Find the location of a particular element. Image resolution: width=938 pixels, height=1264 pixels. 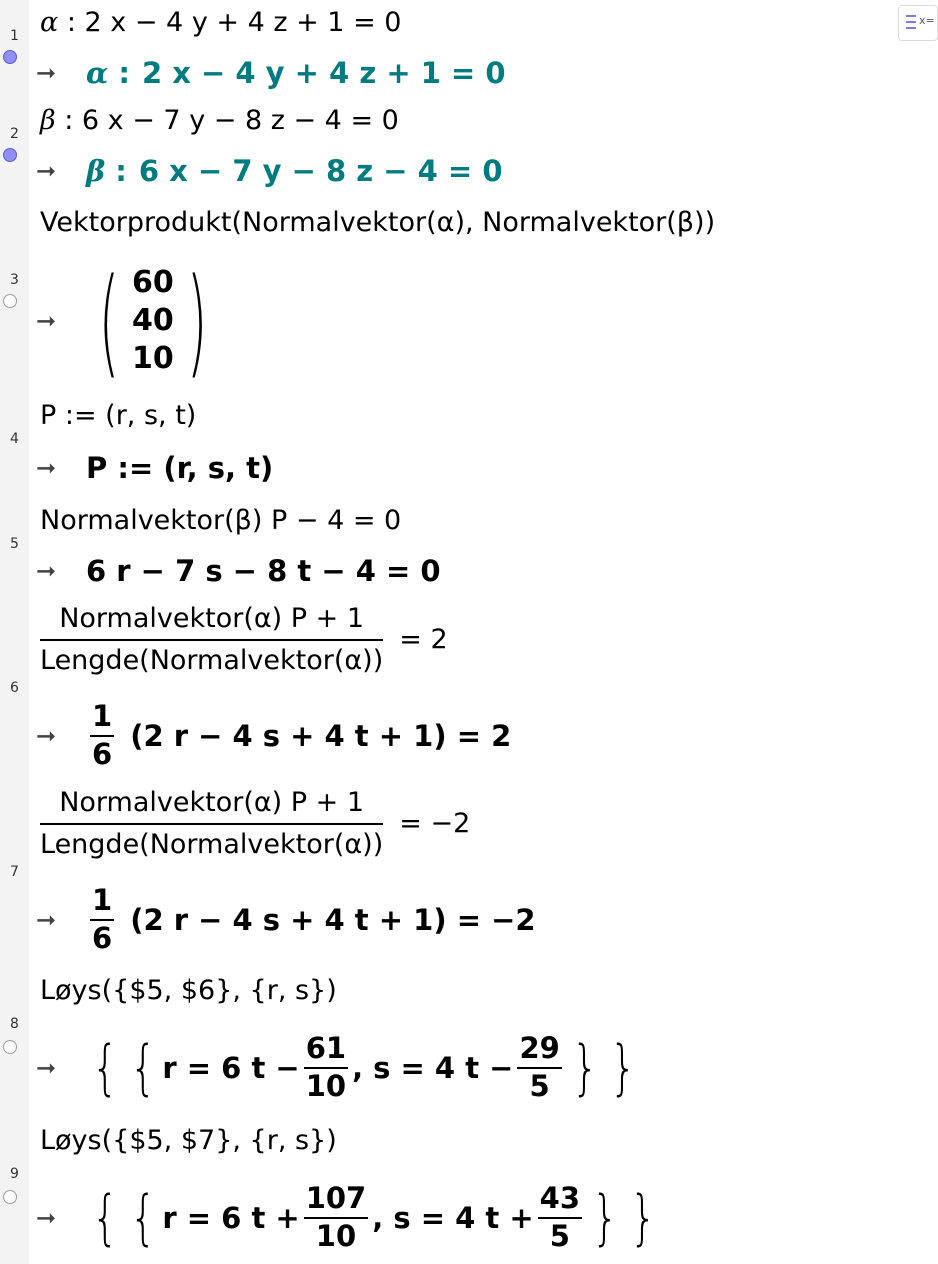

stylebar-label: x= is located at coordinates (927, 20).